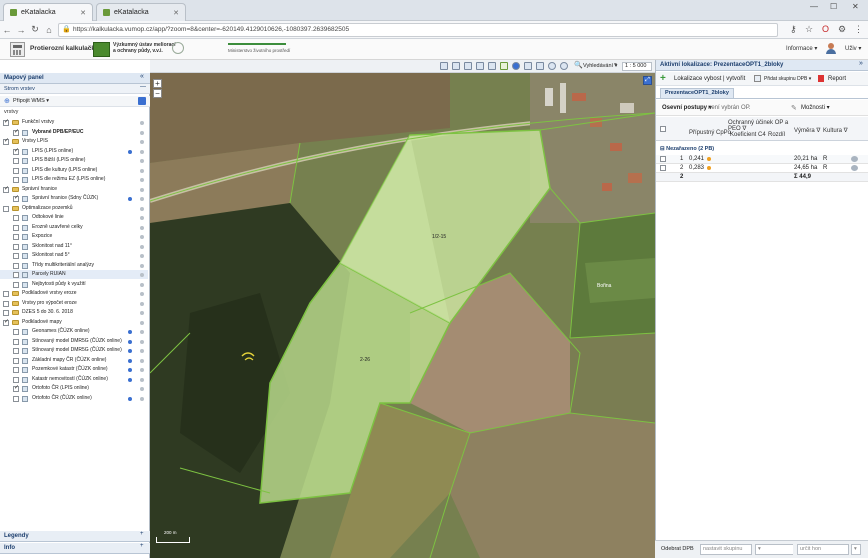 This screenshot has width=868, height=558. I want to click on layer-row: Nejbytosti půdy k využití, so click(74, 284).